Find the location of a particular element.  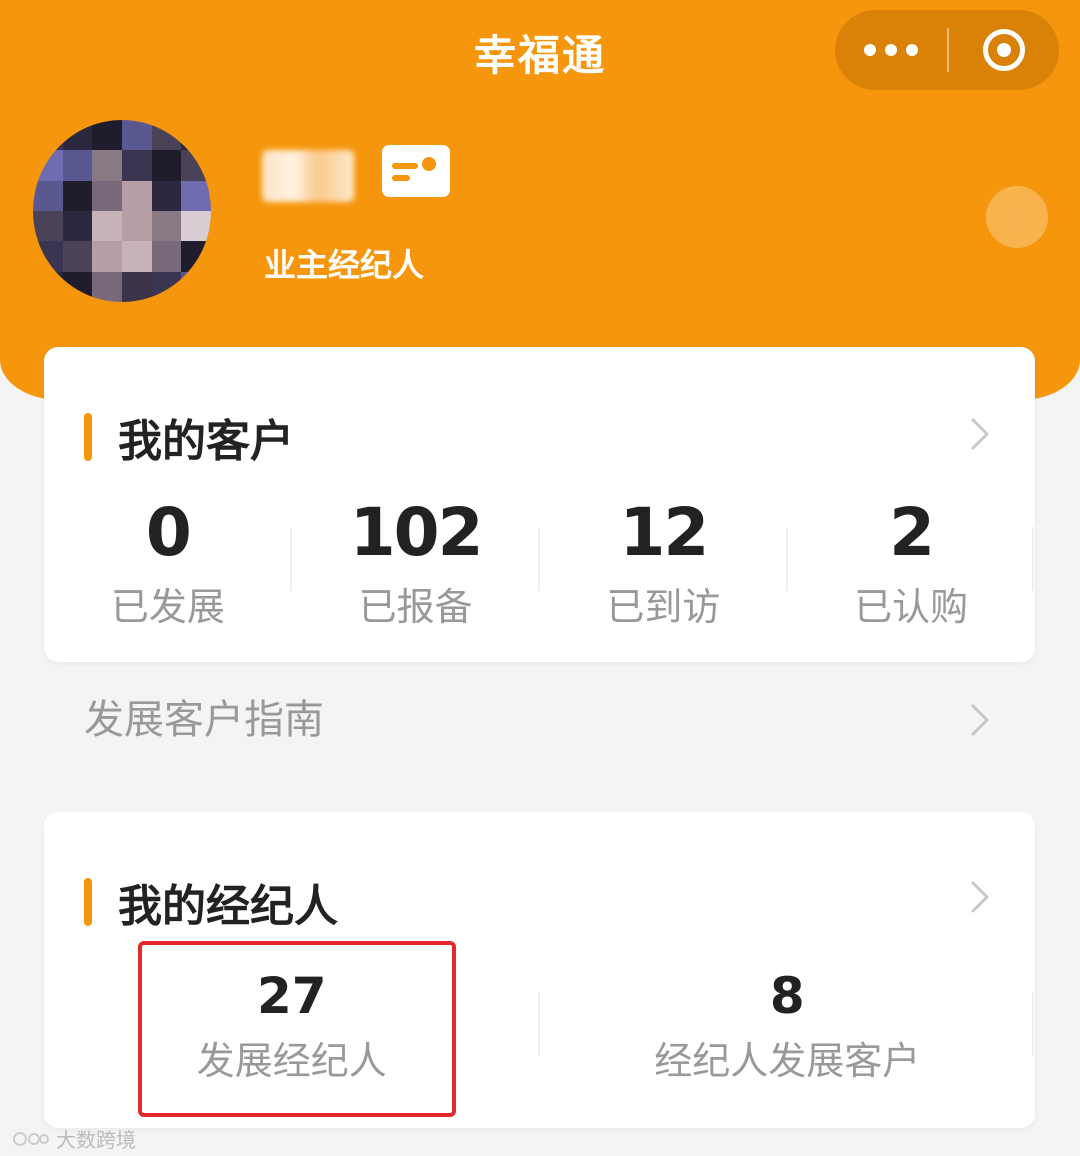

target-icon is located at coordinates (1004, 50).